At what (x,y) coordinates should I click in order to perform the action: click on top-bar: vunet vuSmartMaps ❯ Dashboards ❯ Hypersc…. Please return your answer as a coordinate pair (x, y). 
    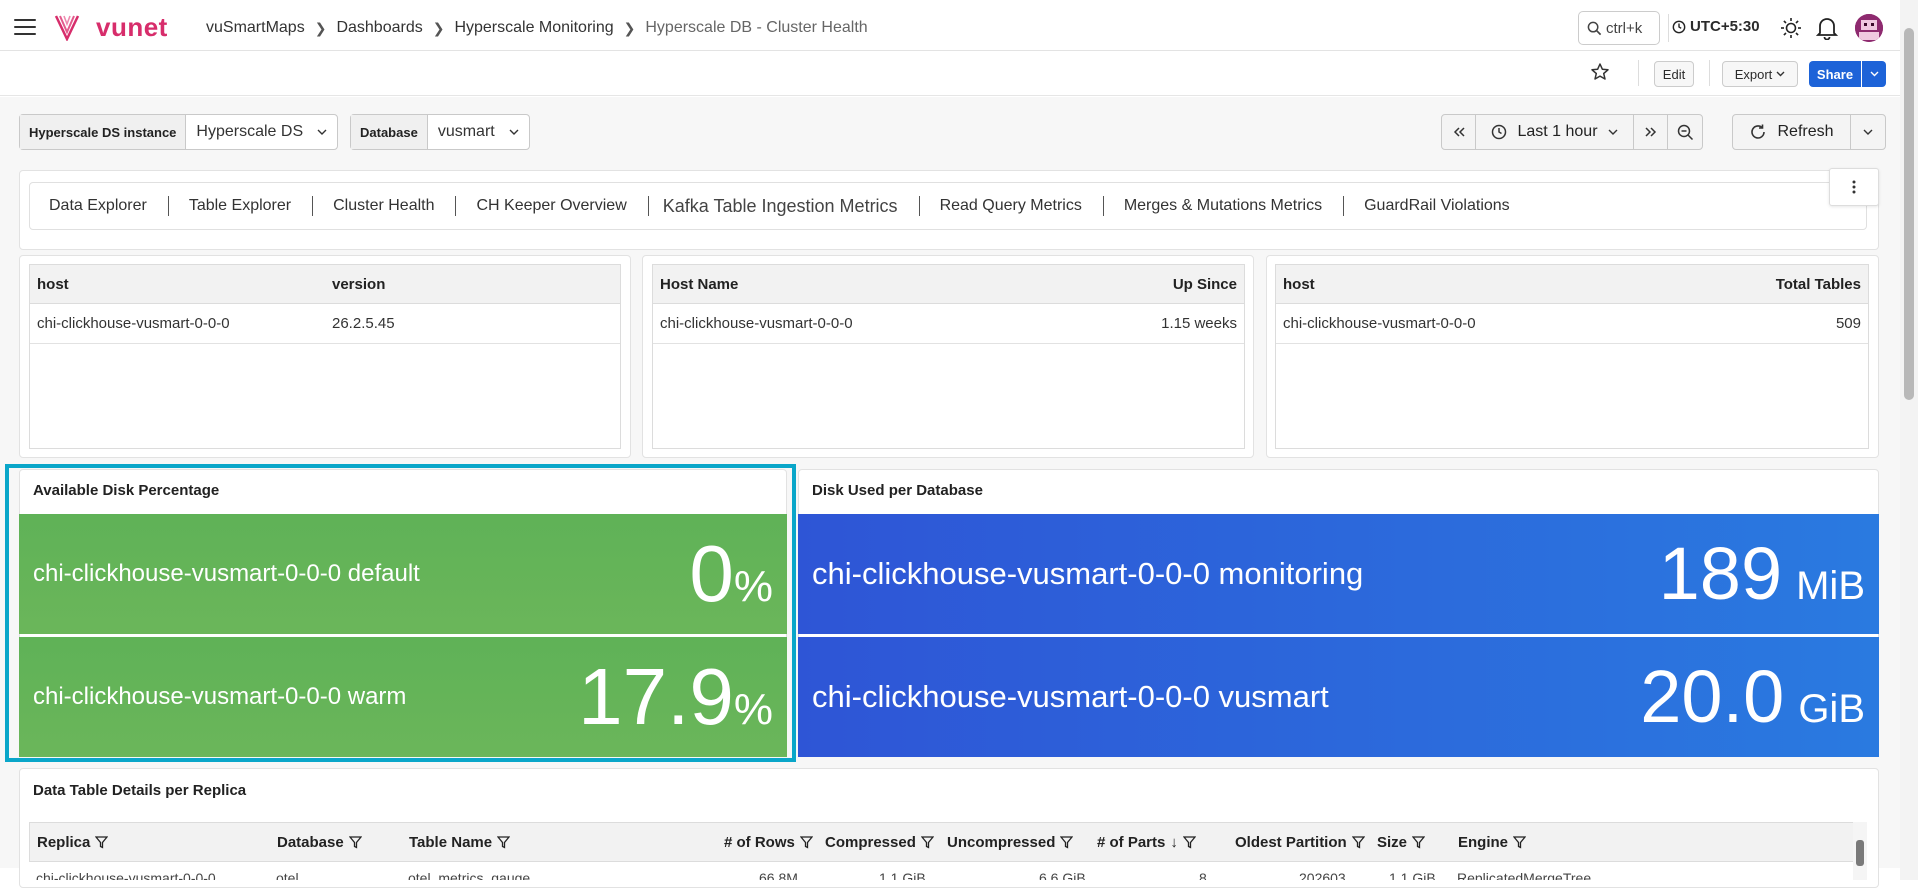
    Looking at the image, I should click on (950, 25).